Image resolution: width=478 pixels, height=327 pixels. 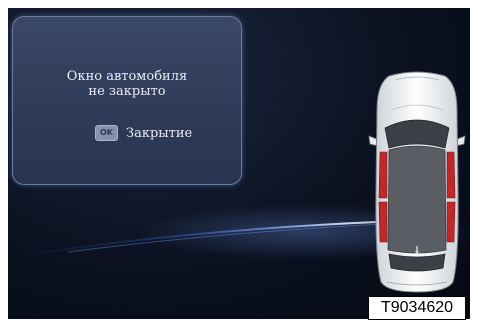 I want to click on warning-message: Окно автомобиля не закрыто, so click(x=127, y=84).